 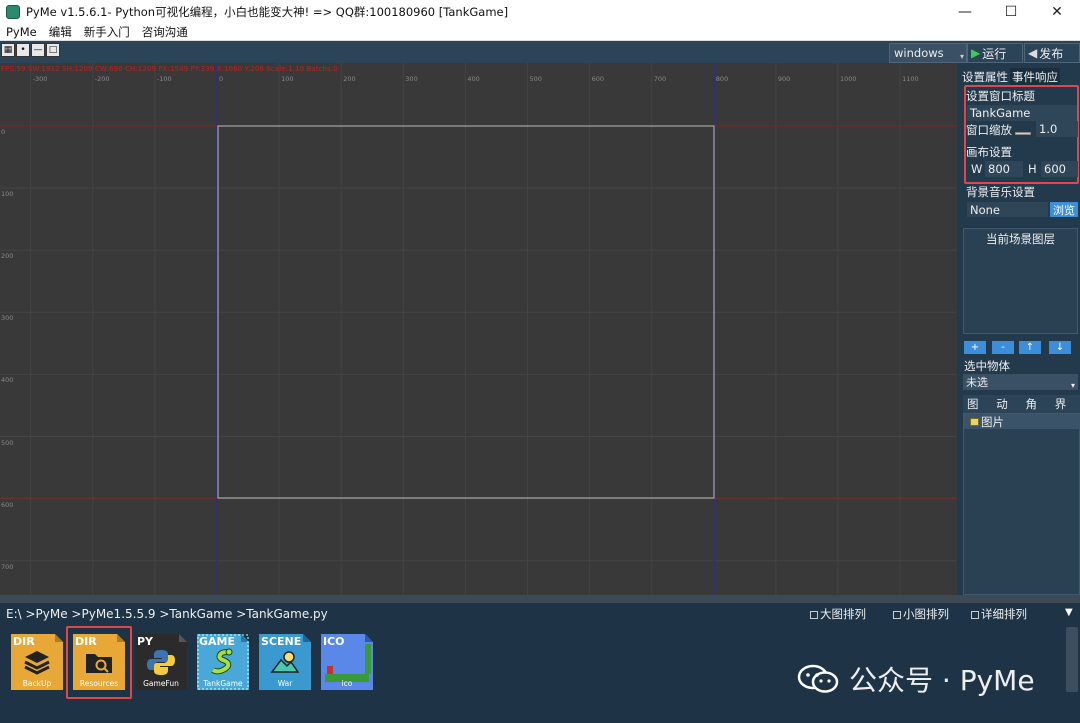 What do you see at coordinates (987, 366) in the screenshot?
I see `selected-object-label: 选中物体` at bounding box center [987, 366].